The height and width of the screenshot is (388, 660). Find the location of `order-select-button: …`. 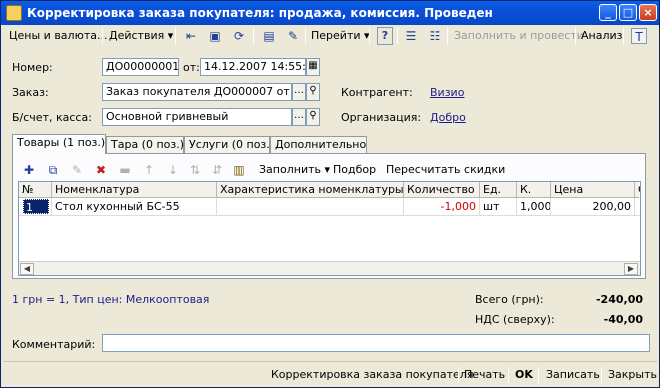

order-select-button: … is located at coordinates (299, 92).